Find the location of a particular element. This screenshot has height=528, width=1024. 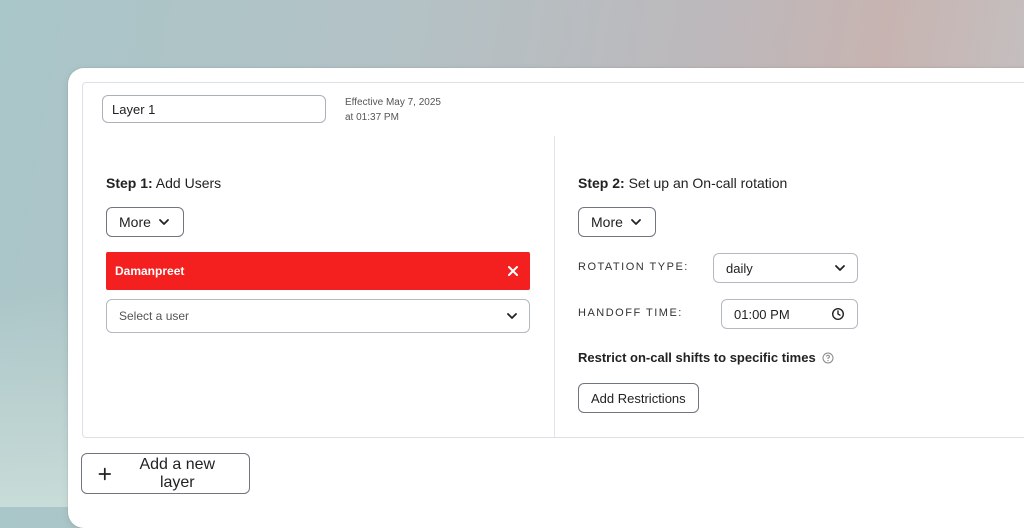

handoff-time-value: 01:00 PM is located at coordinates (762, 314).